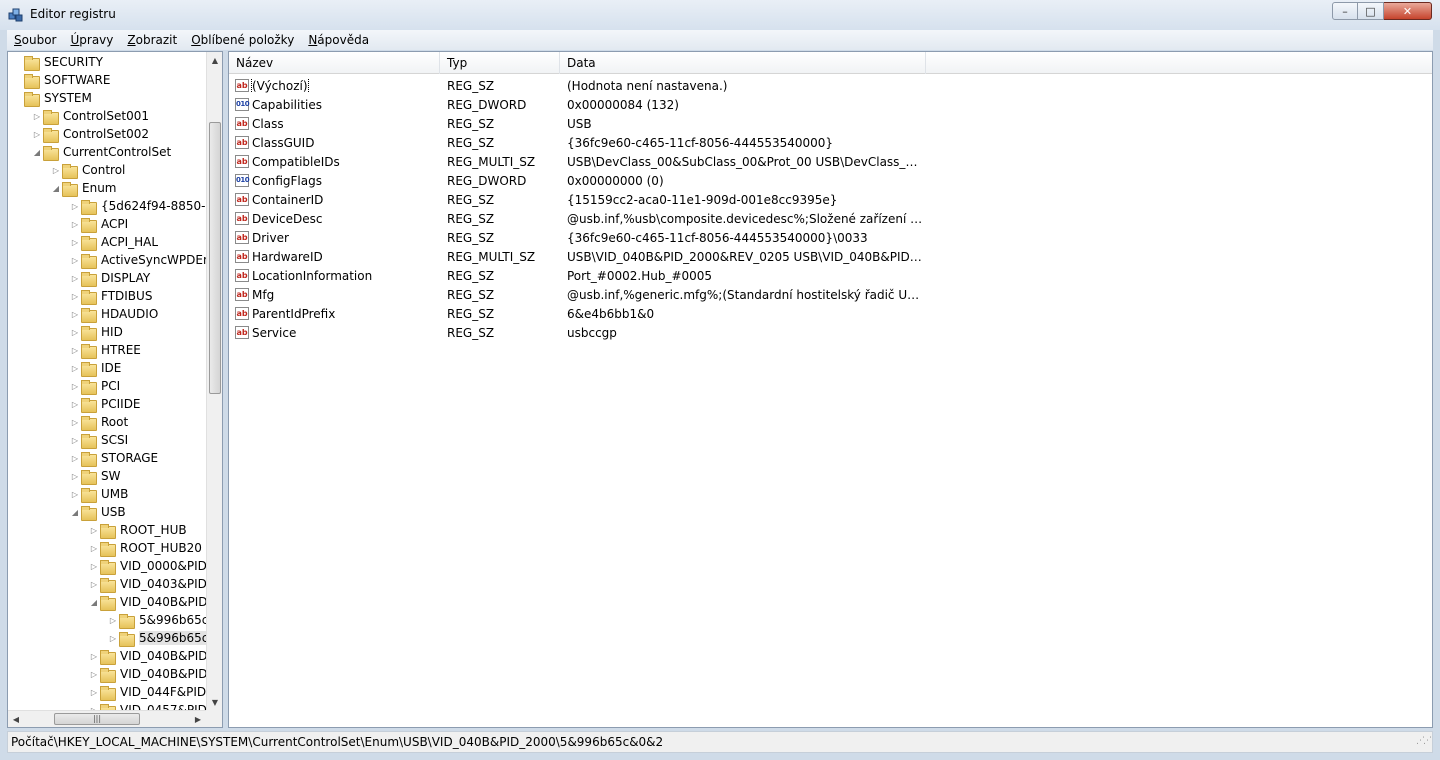 The width and height of the screenshot is (1440, 760). I want to click on tree-node: ▷ ACPI, so click(98, 224).